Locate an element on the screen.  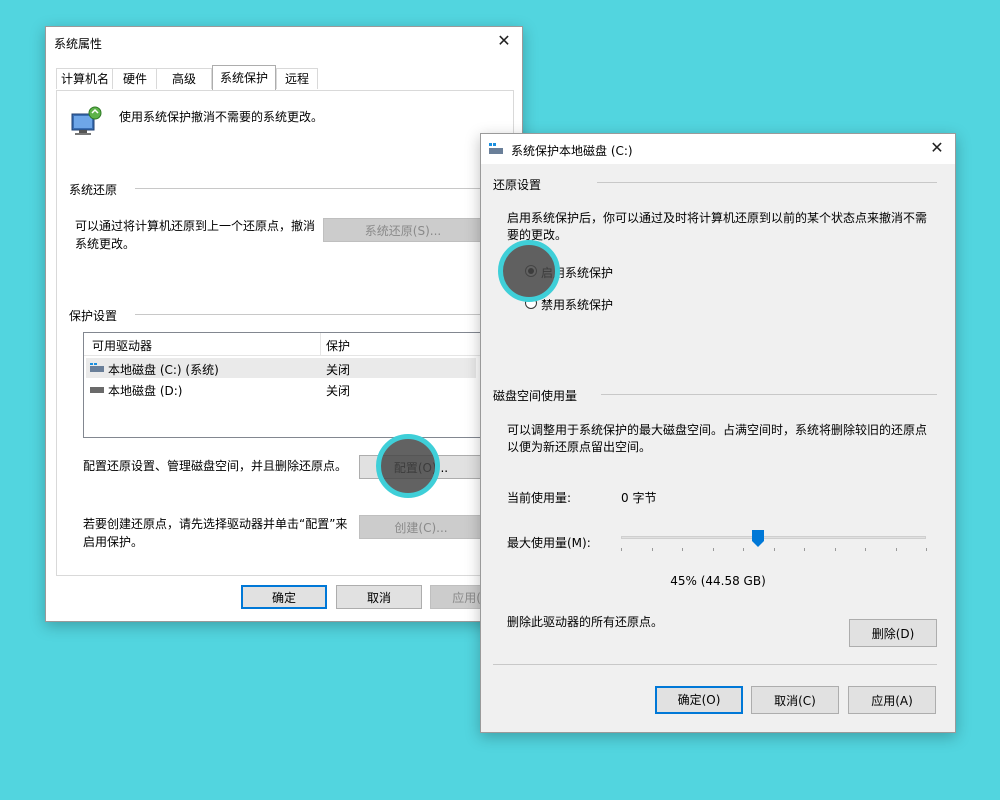
drive-name: 本地磁盘 (D:) is located at coordinates (145, 391).